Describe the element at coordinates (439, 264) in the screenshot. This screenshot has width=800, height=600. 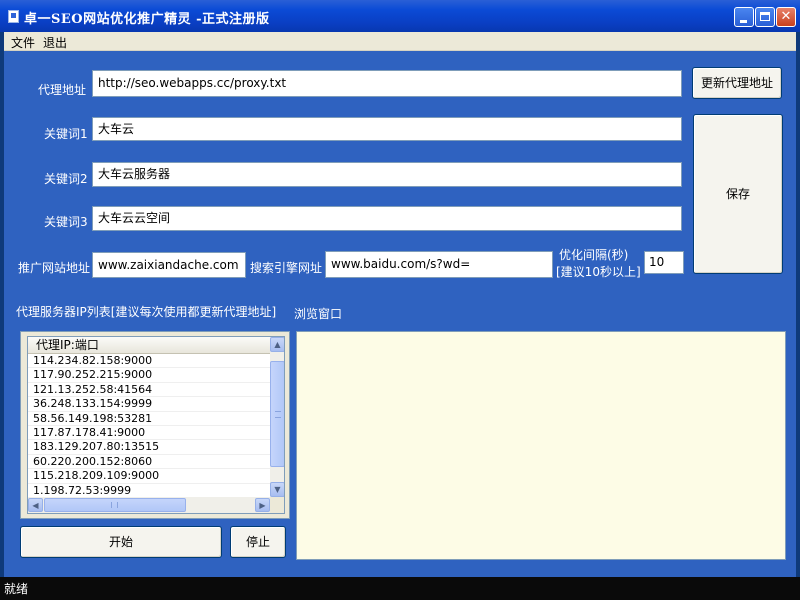
I see `search-engine-input: www.baidu.com/s?wd=` at that location.